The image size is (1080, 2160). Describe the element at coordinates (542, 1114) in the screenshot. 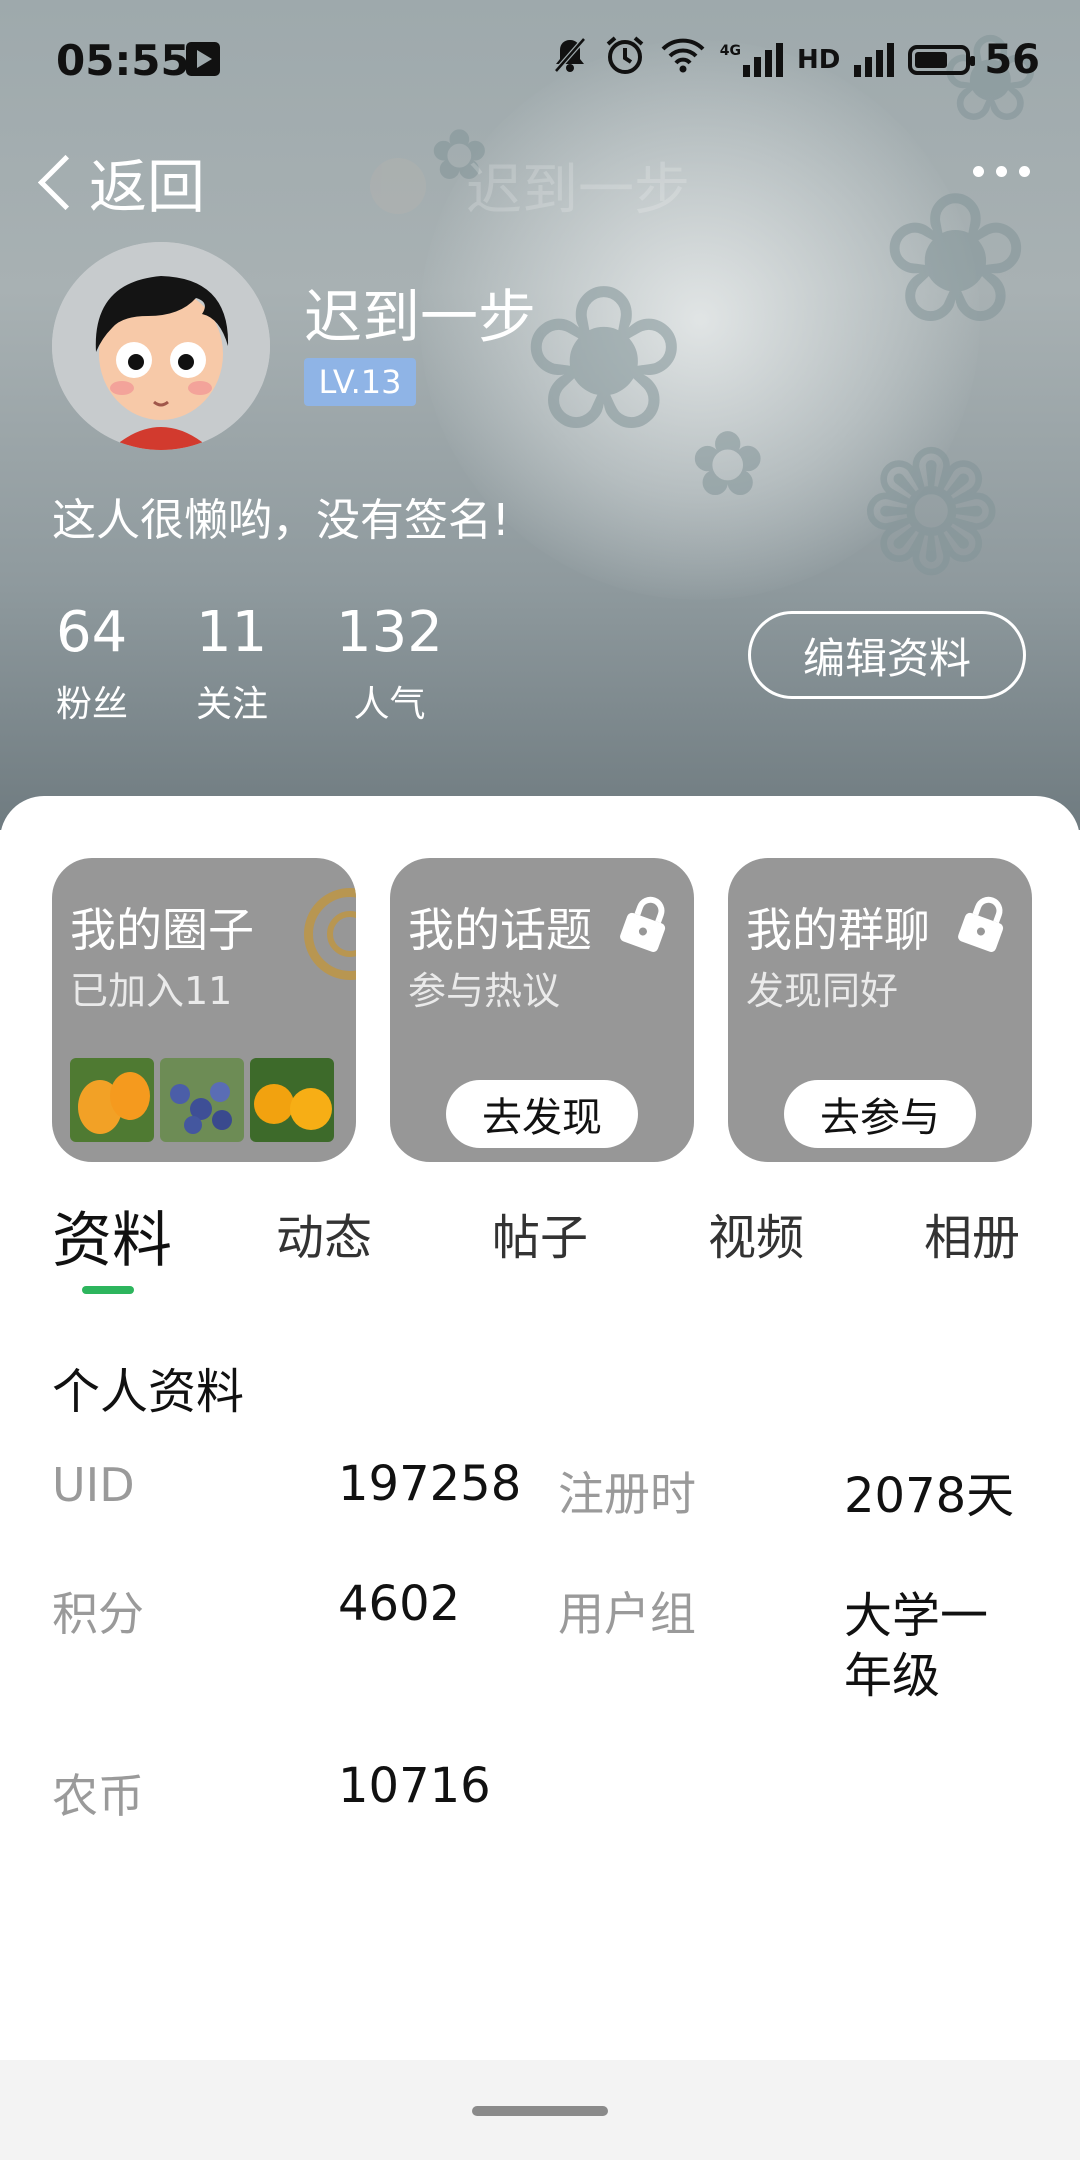

I see `discover-button: 去发现` at that location.